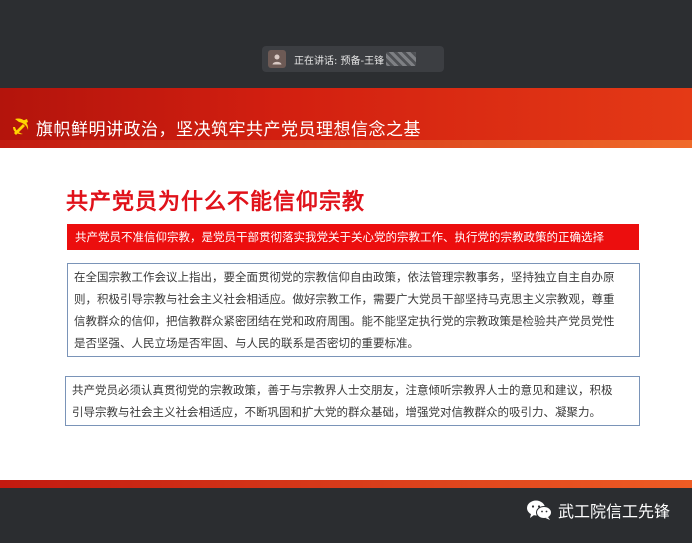  Describe the element at coordinates (21, 126) in the screenshot. I see `party-emblem-icon` at that location.